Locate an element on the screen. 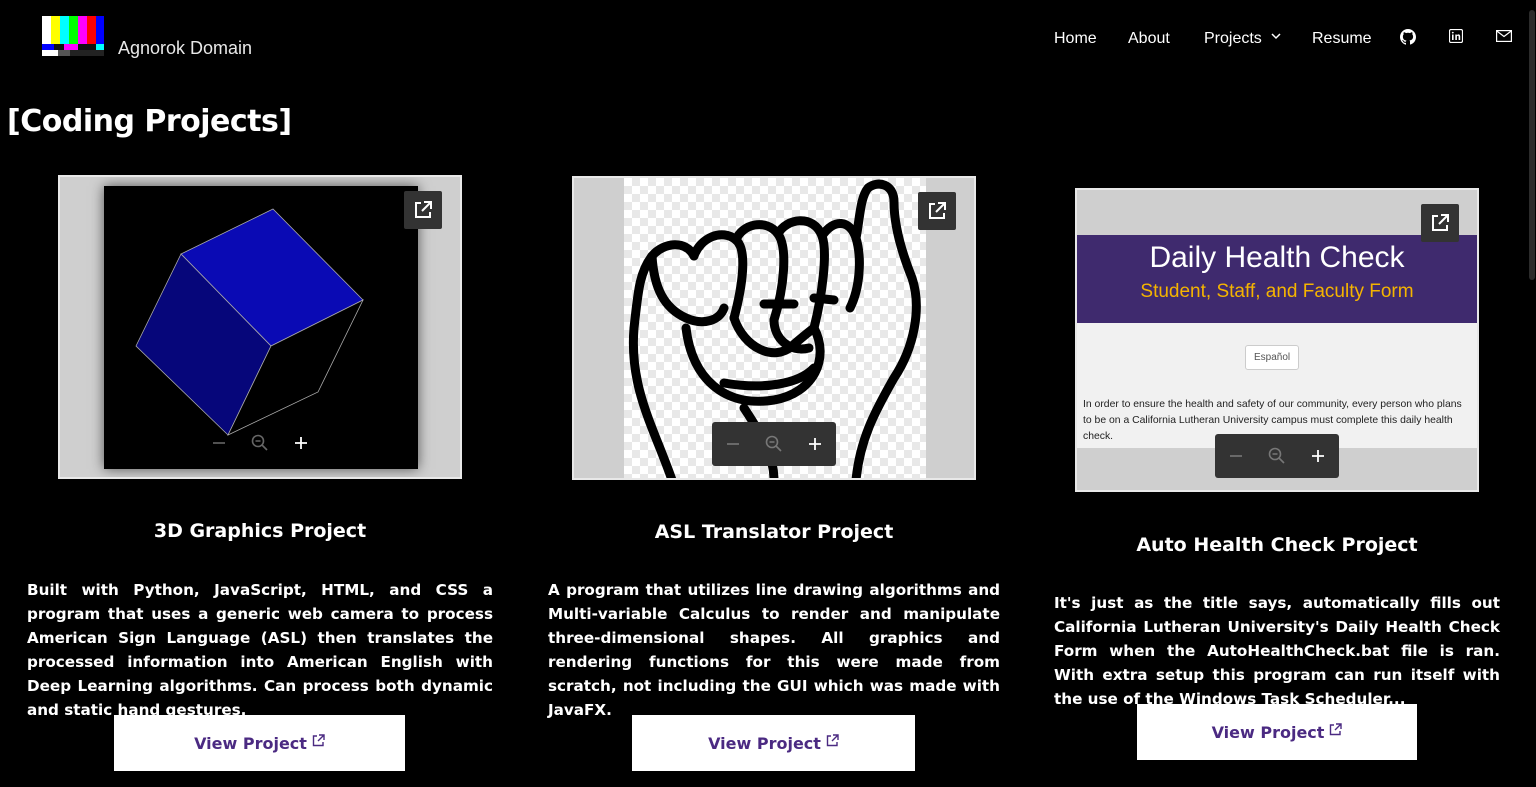 This screenshot has height=787, width=1536. nav-about: About is located at coordinates (1149, 39).